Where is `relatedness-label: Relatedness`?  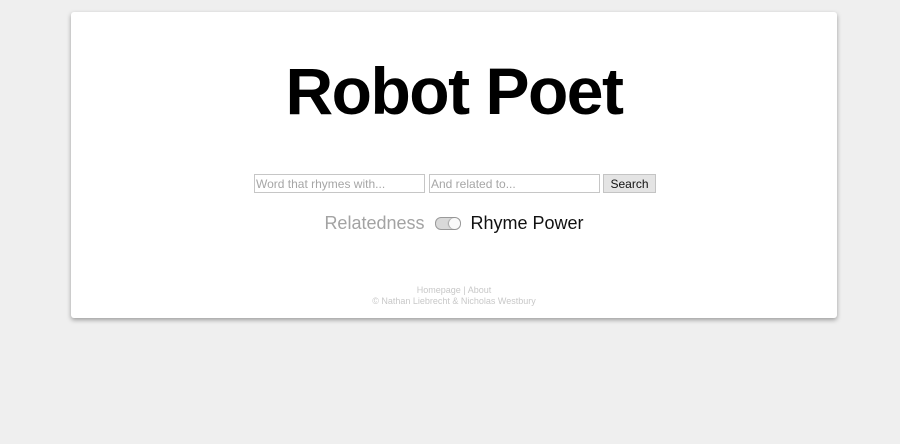 relatedness-label: Relatedness is located at coordinates (374, 223).